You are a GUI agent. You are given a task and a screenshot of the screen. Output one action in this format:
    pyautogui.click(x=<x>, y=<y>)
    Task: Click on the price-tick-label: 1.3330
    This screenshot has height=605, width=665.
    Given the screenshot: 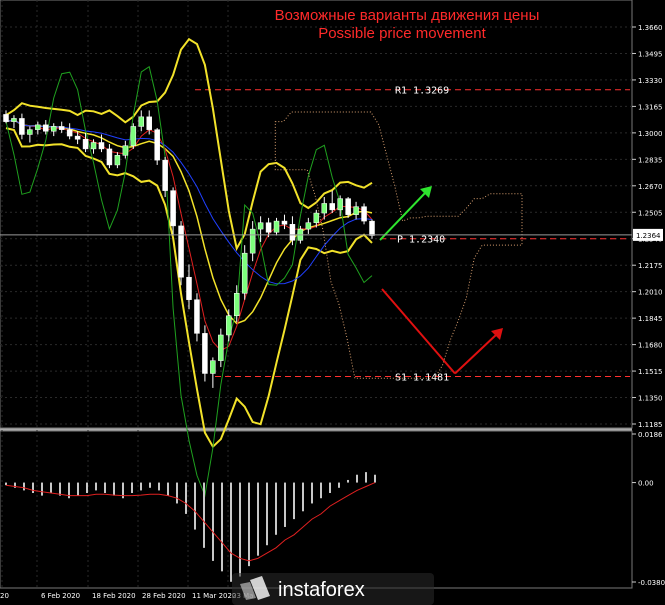 What is the action you would take?
    pyautogui.click(x=650, y=81)
    